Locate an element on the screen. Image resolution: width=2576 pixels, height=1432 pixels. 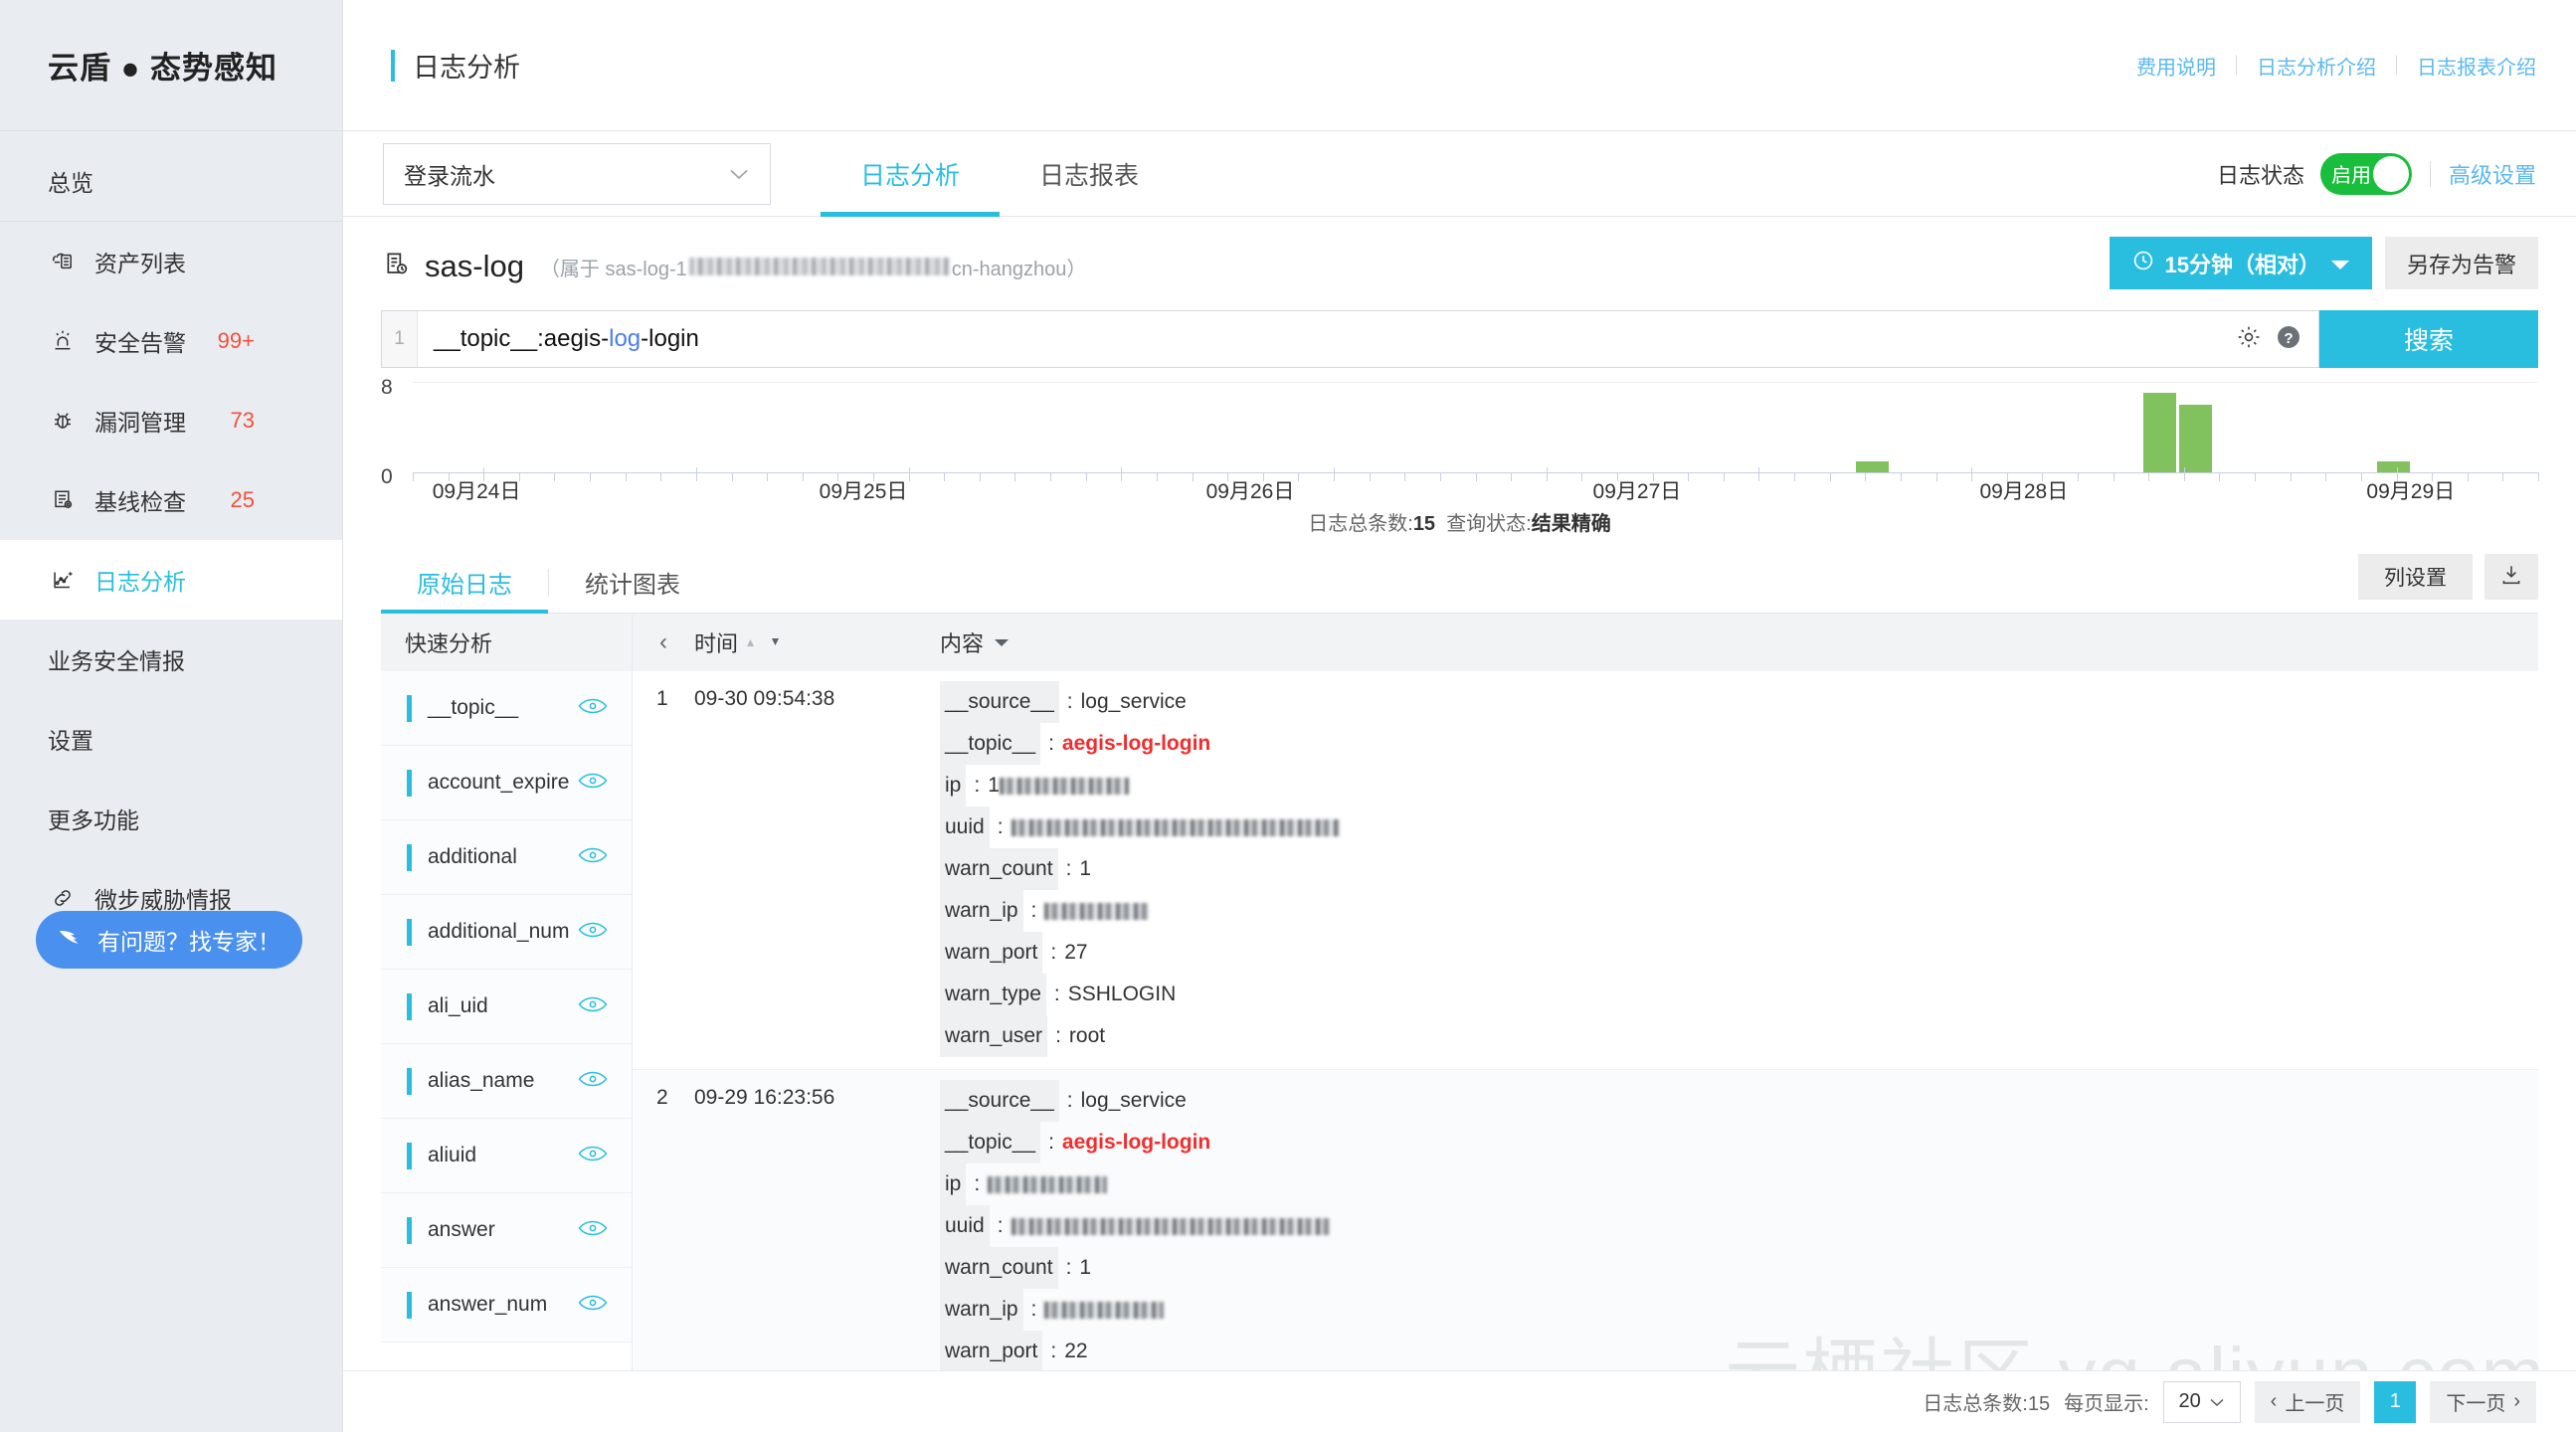
logstore-select: 登录流水 is located at coordinates (577, 174).